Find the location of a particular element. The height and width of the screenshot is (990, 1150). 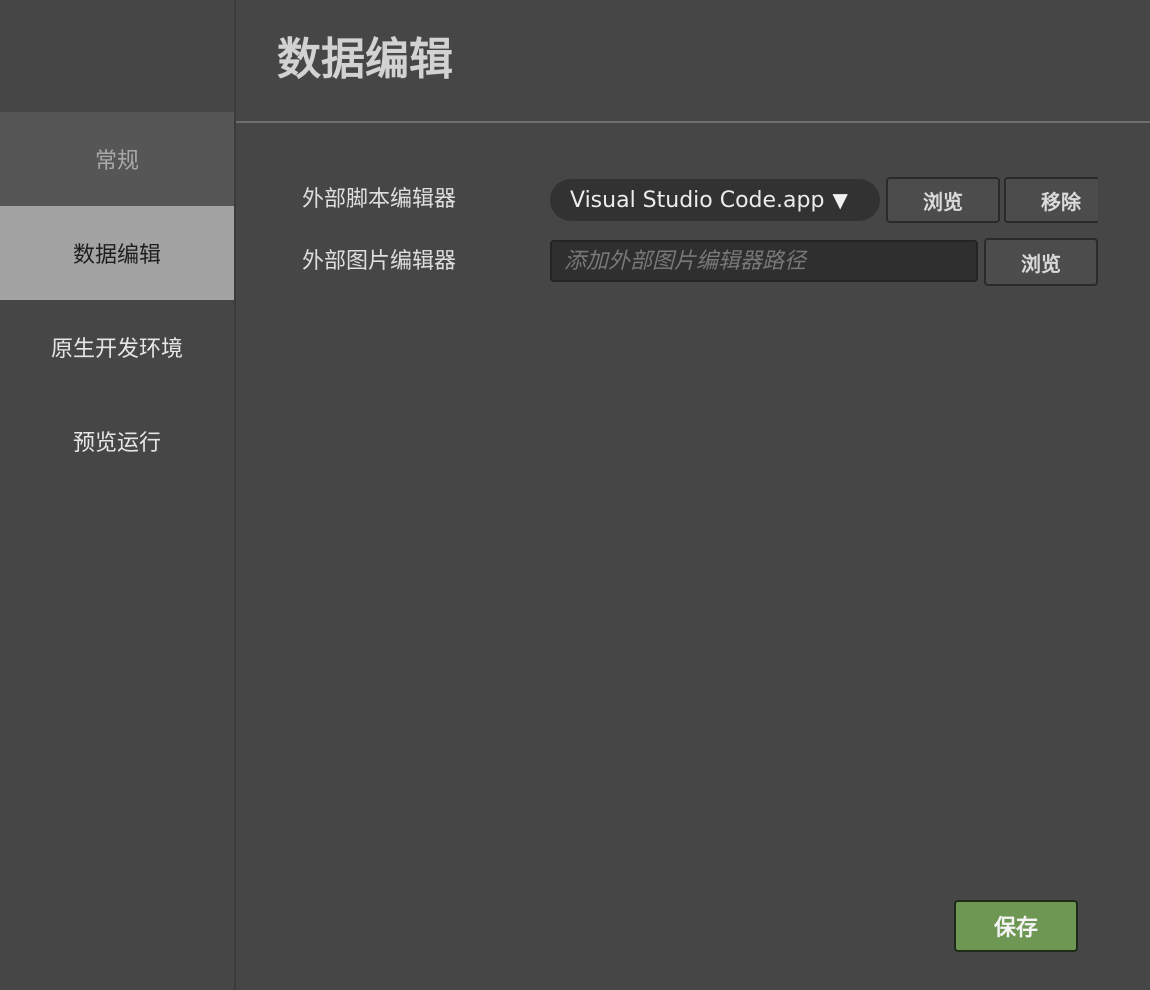

sidebar-item-preview-run: 预览运行 is located at coordinates (117, 441).